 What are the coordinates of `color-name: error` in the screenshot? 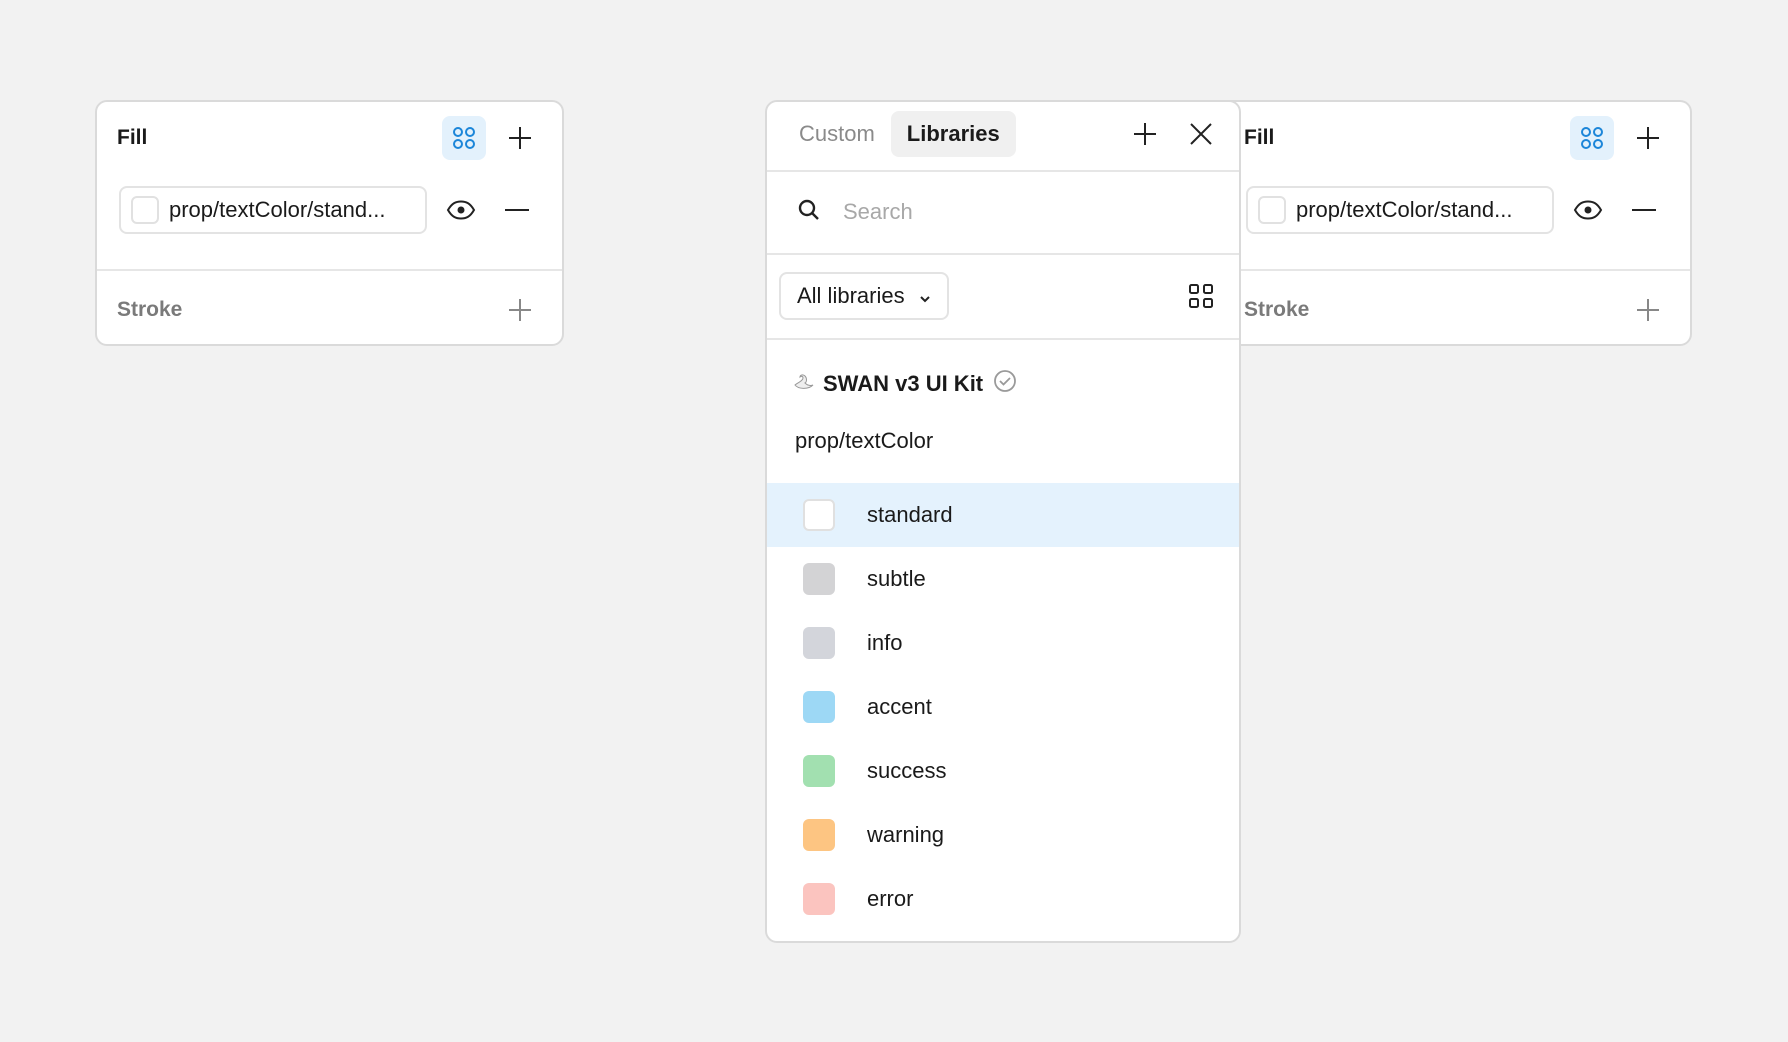 It's located at (890, 898).